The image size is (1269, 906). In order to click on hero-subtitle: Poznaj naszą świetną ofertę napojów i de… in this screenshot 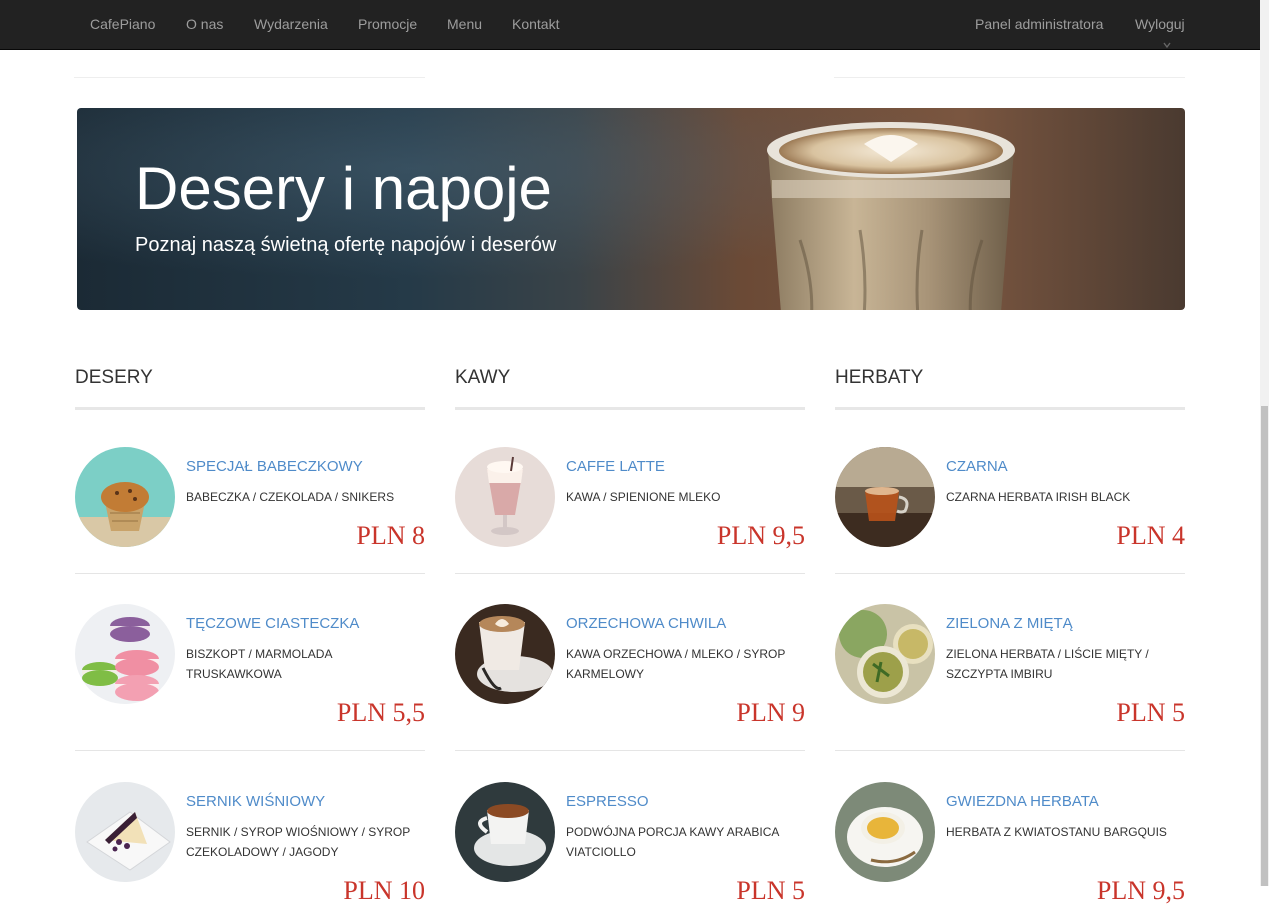, I will do `click(346, 245)`.